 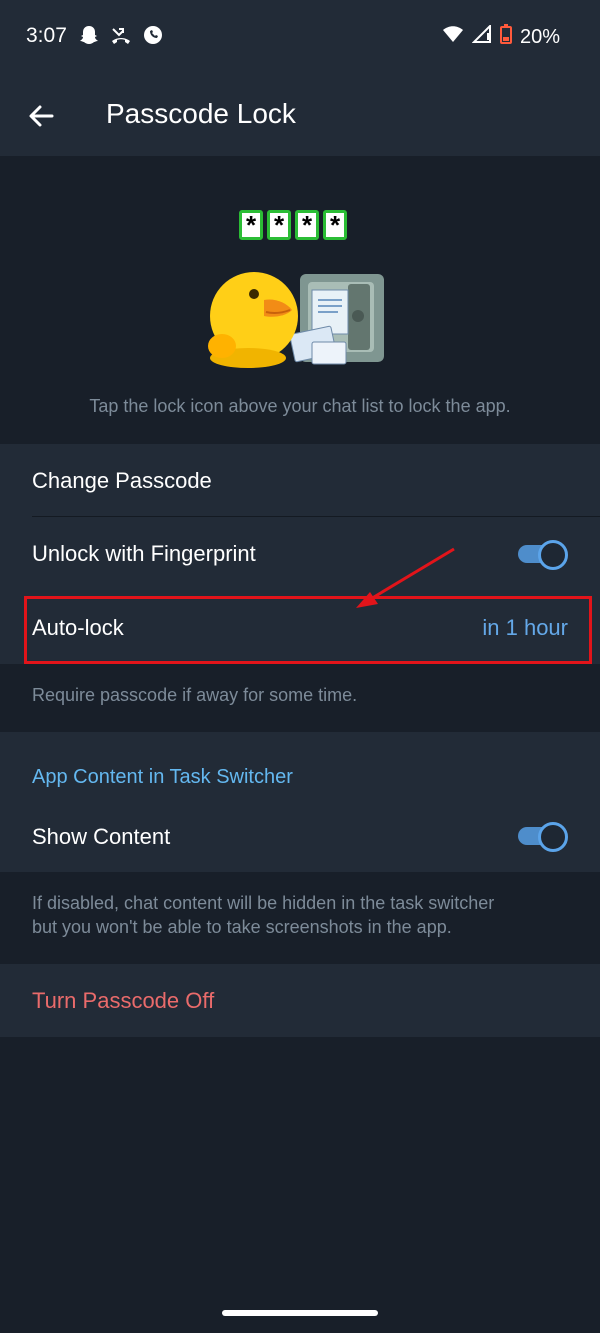 I want to click on back-button, so click(x=42, y=116).